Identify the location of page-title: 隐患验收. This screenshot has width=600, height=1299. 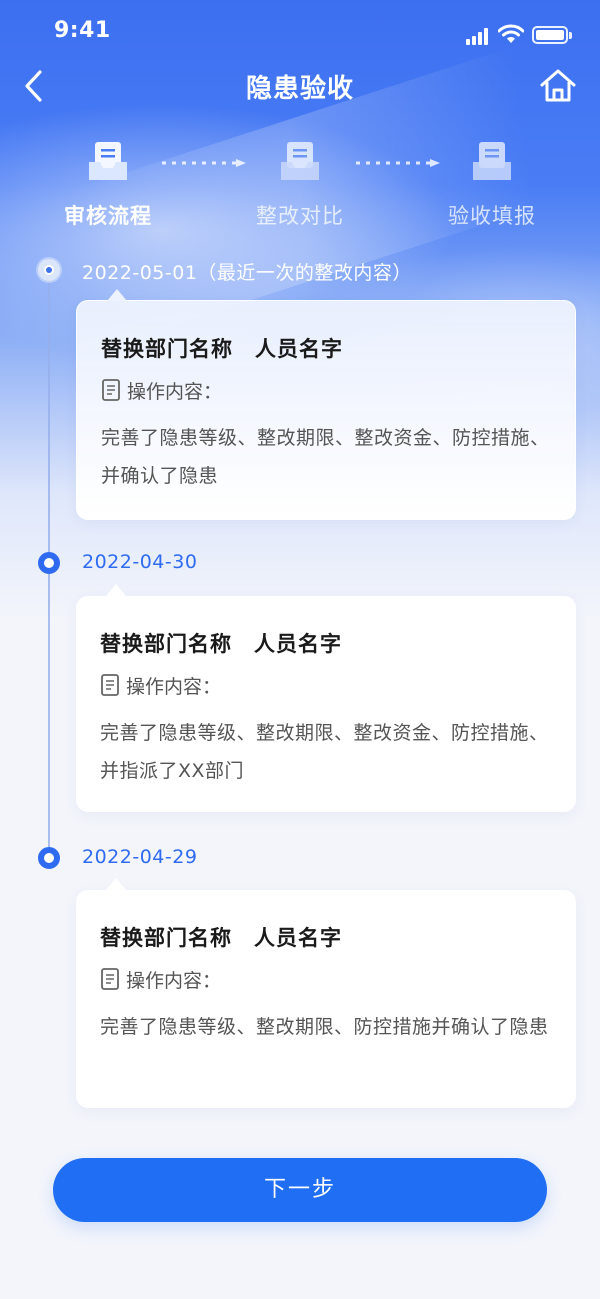
(299, 89).